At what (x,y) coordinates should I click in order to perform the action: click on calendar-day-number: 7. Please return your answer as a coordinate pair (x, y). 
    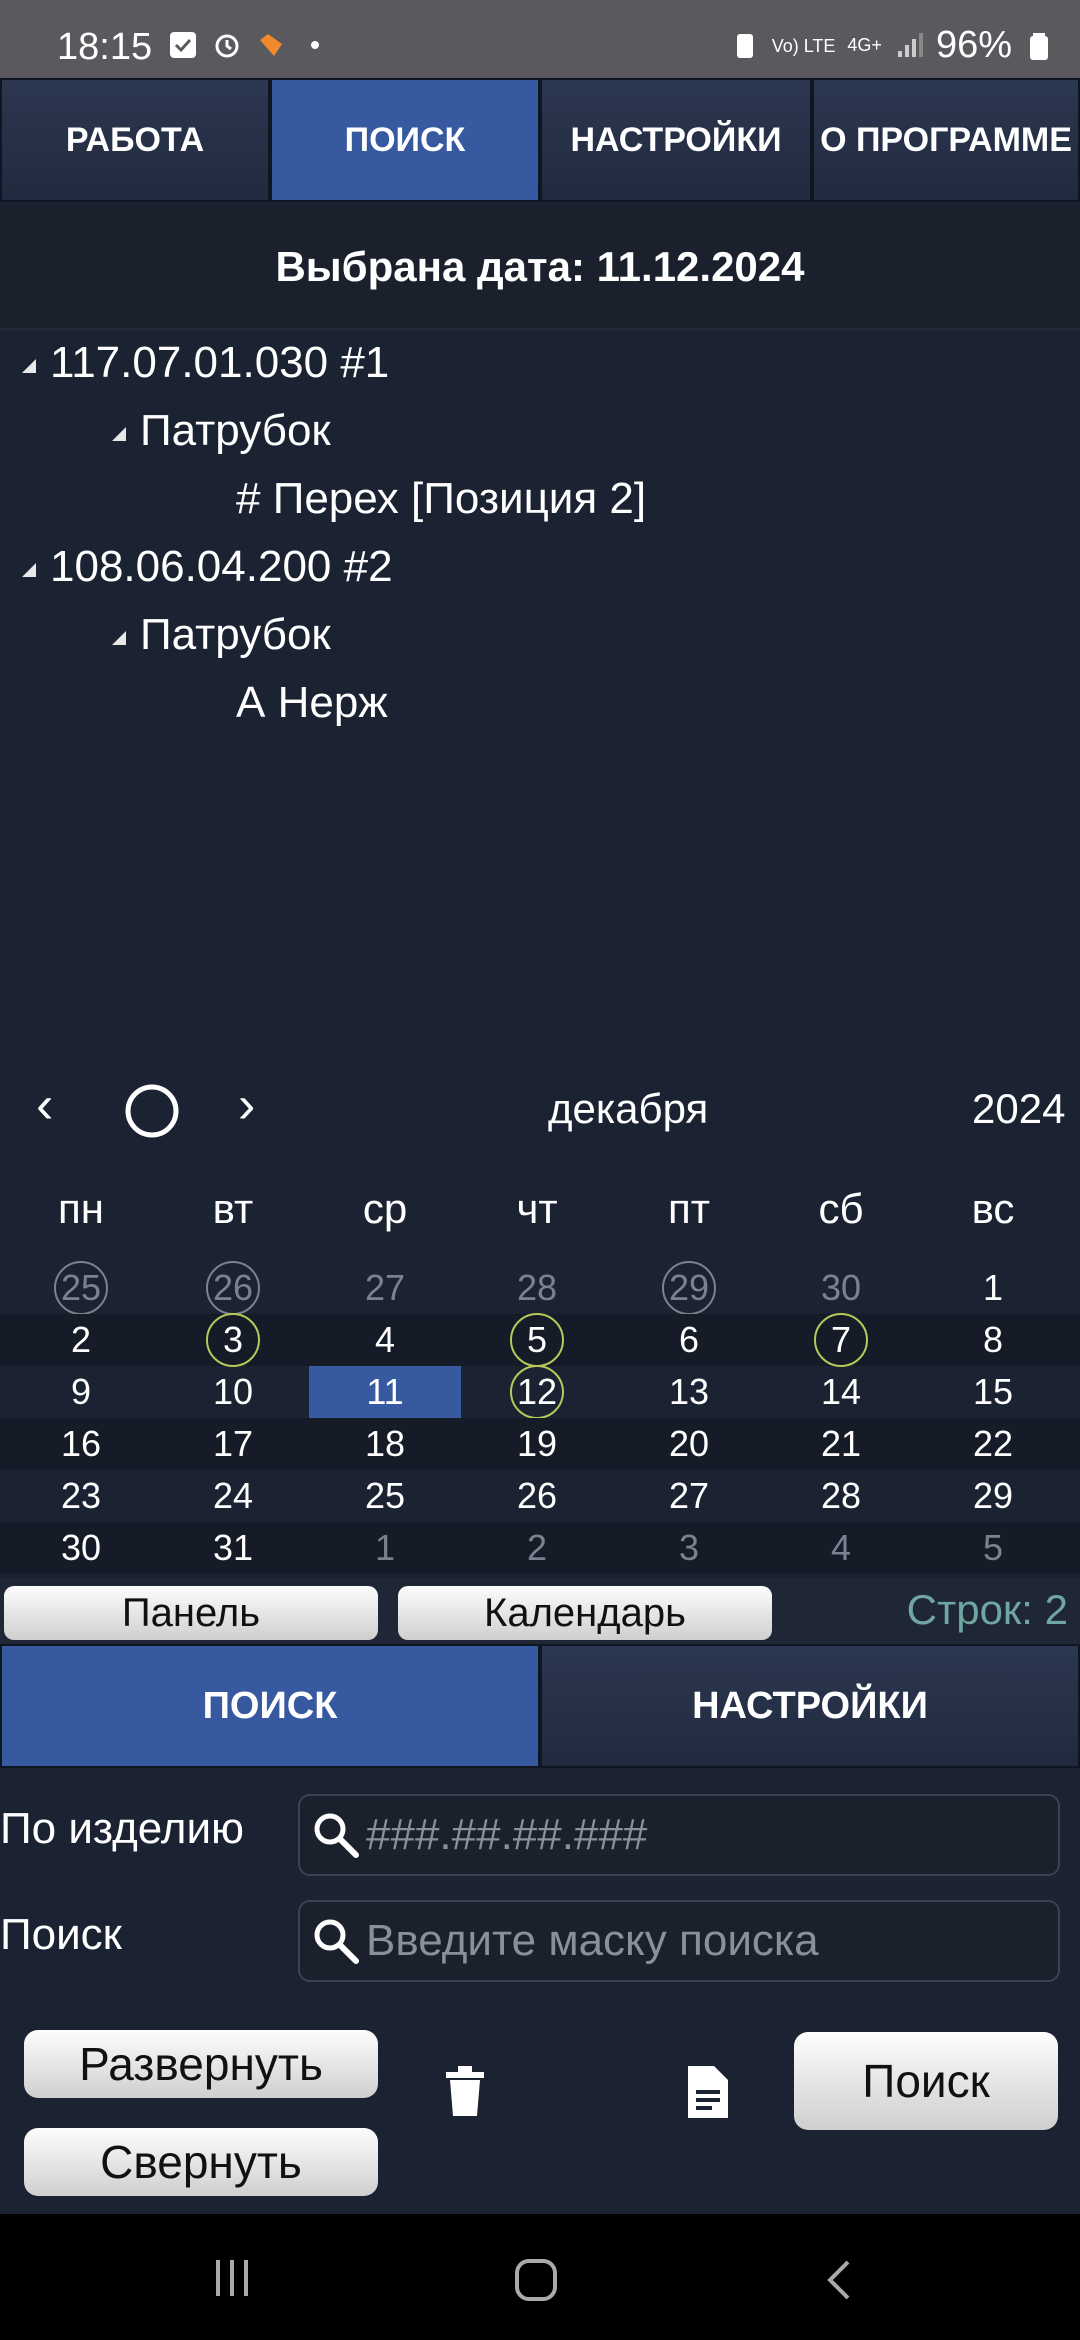
    Looking at the image, I should click on (841, 1339).